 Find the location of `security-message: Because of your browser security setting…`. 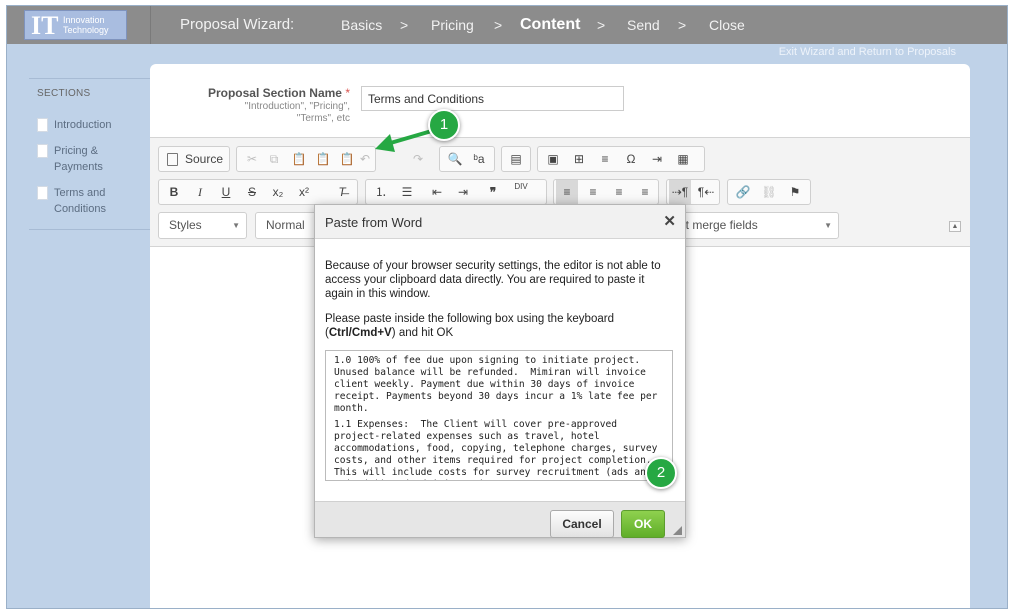

security-message: Because of your browser security setting… is located at coordinates (493, 280).